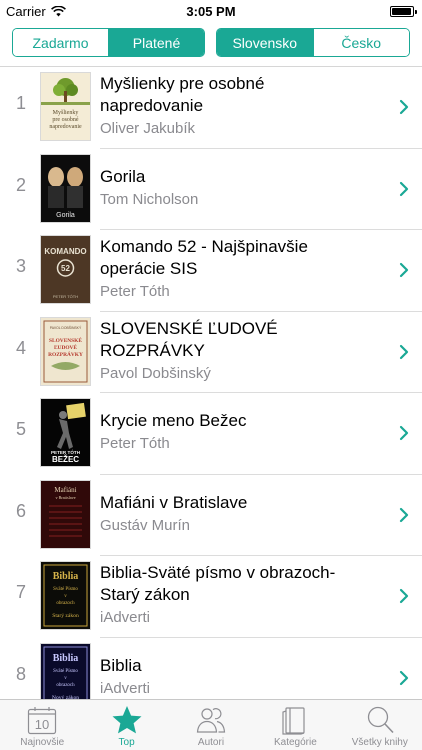 The image size is (422, 750). Describe the element at coordinates (241, 95) in the screenshot. I see `book-title: Myšlienky pre osobné napredovanie` at that location.